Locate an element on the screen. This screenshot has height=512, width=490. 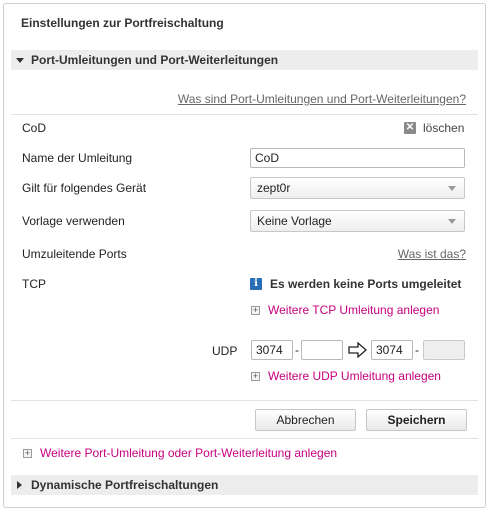
template-label: Vorlage verwenden is located at coordinates (73, 221).